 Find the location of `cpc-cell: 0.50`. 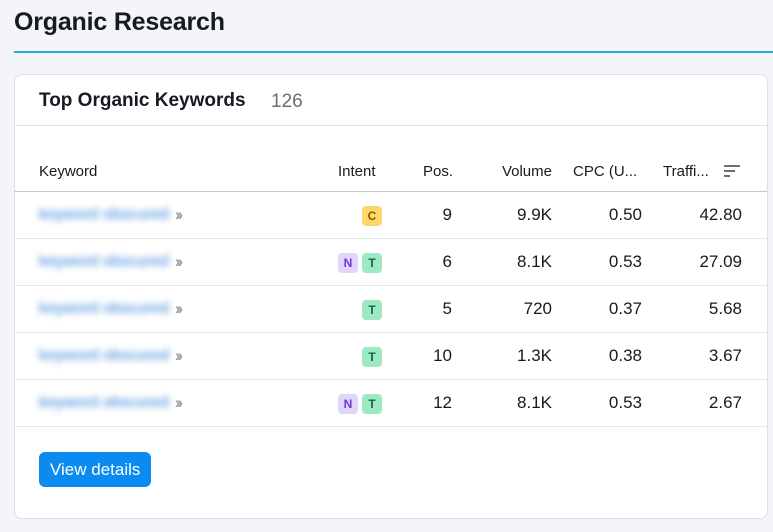

cpc-cell: 0.50 is located at coordinates (625, 214).